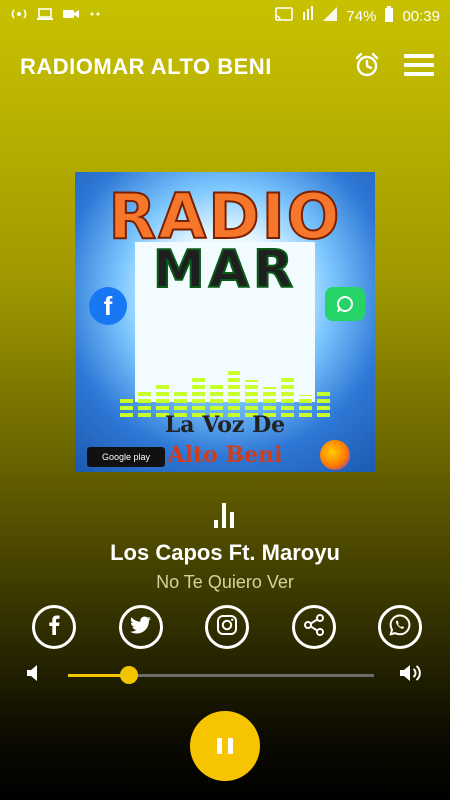  Describe the element at coordinates (335, 455) in the screenshot. I see `artwork-firefox-icon` at that location.